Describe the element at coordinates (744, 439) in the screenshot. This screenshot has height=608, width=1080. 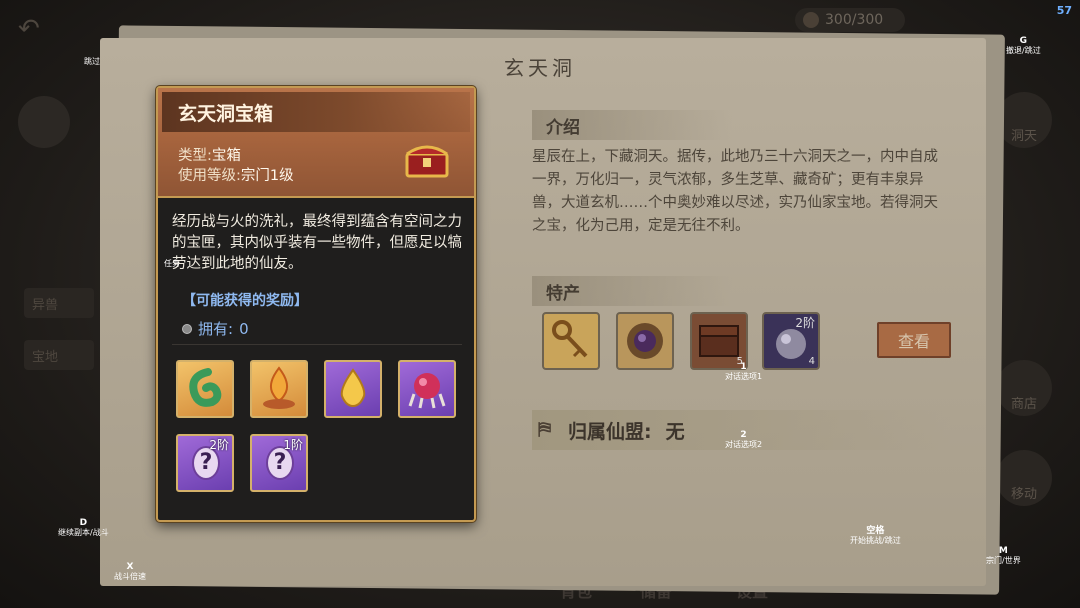
I see `hint-option2: 2 对话选项2` at that location.